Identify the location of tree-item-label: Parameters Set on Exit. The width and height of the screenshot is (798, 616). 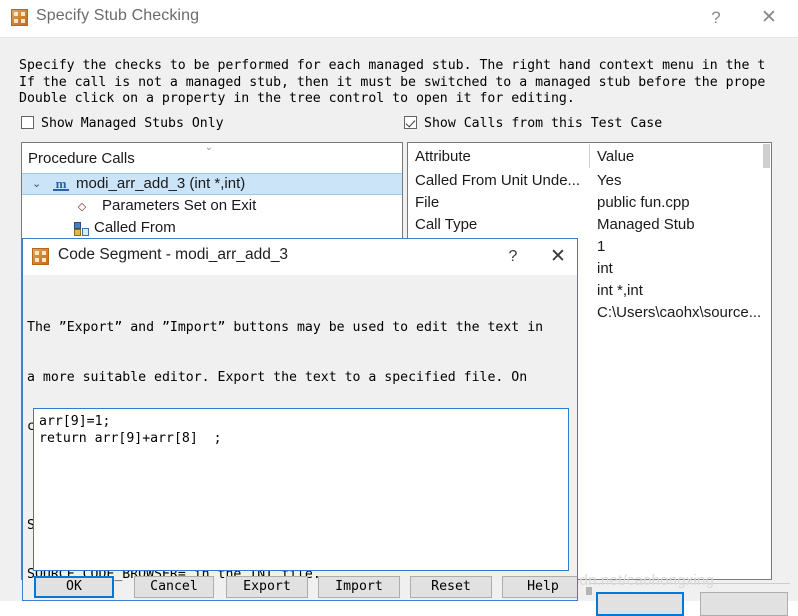
(179, 205).